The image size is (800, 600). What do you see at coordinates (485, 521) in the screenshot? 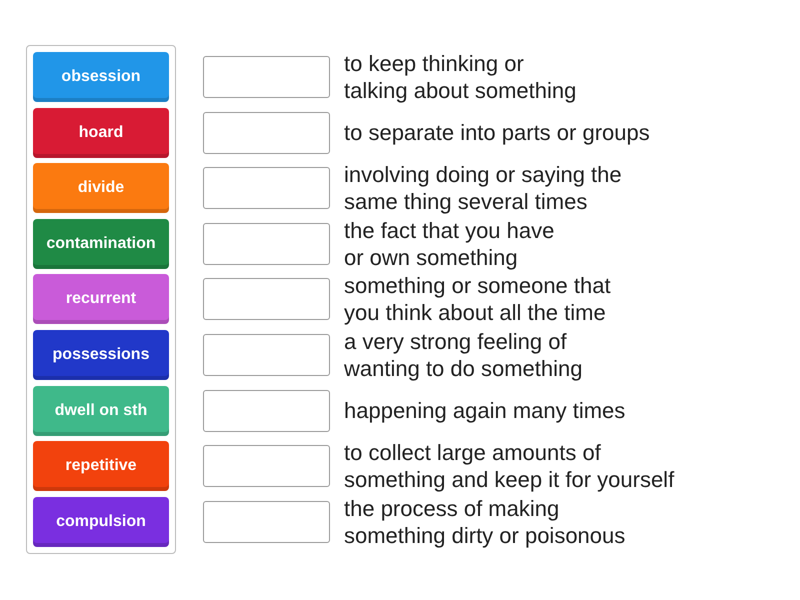
I see `definition-text: the process of making something dirty or poisonous` at bounding box center [485, 521].